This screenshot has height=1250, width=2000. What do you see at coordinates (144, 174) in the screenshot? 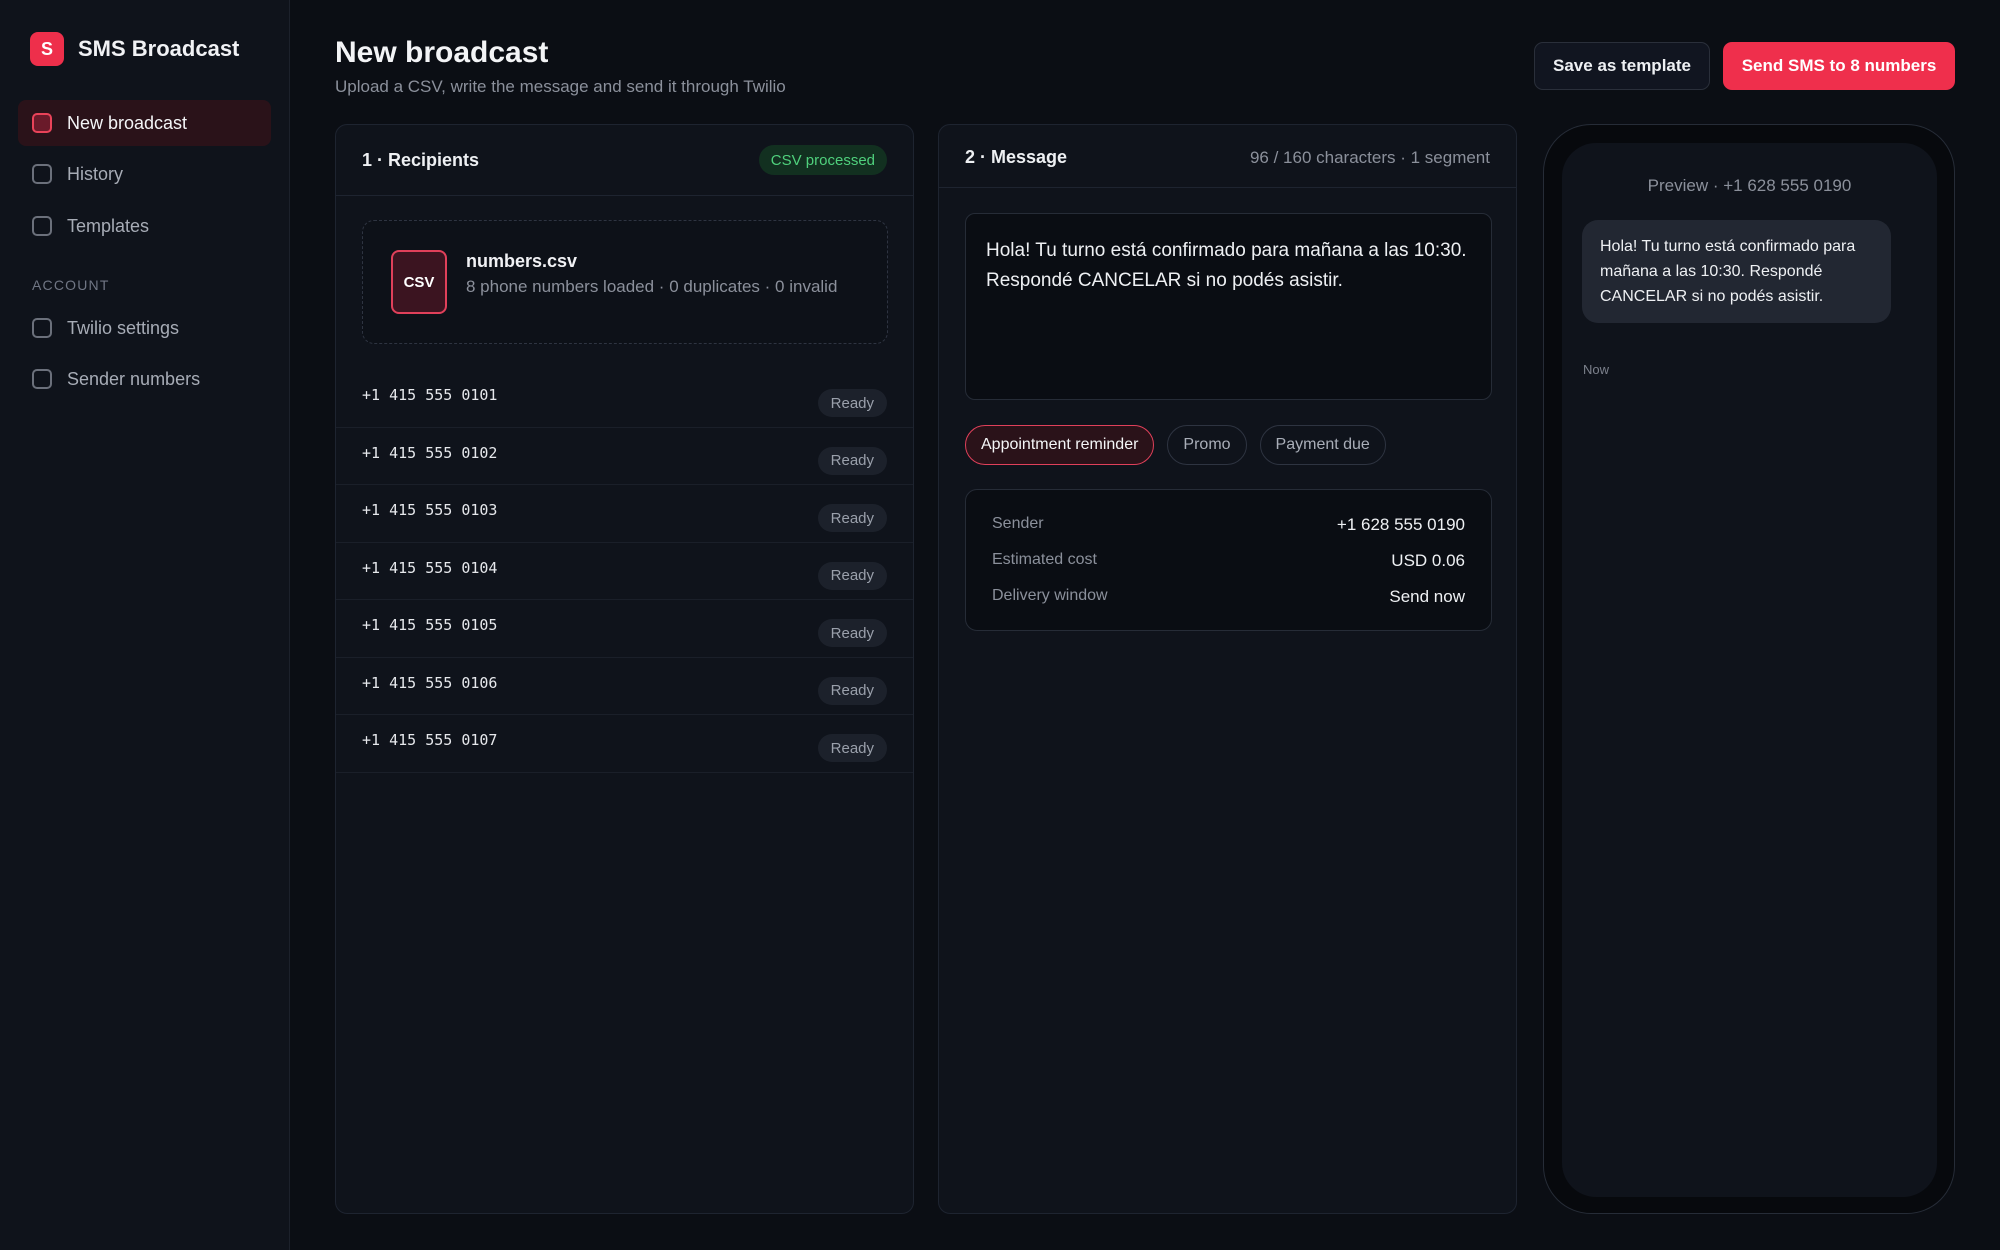
I see `sidebar-item-history: History` at bounding box center [144, 174].